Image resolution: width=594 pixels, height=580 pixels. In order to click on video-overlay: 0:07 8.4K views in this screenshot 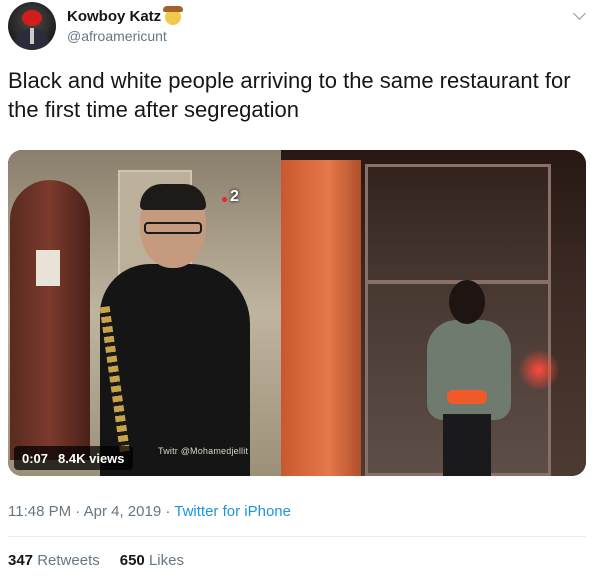, I will do `click(73, 458)`.